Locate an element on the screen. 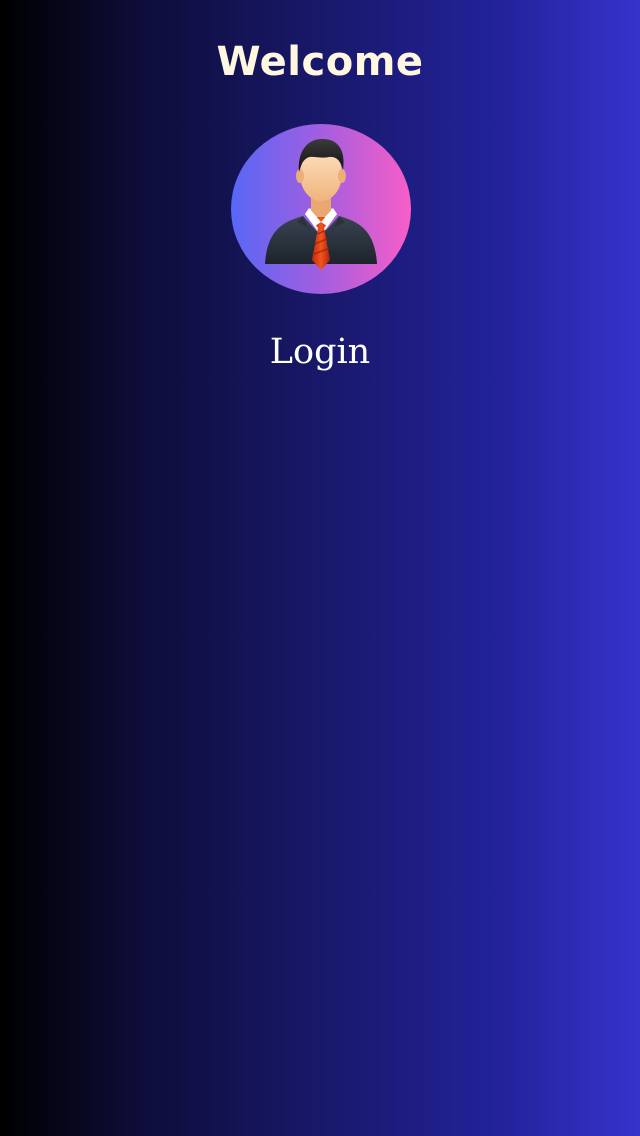 The image size is (640, 1136). page-title: Welcome is located at coordinates (320, 62).